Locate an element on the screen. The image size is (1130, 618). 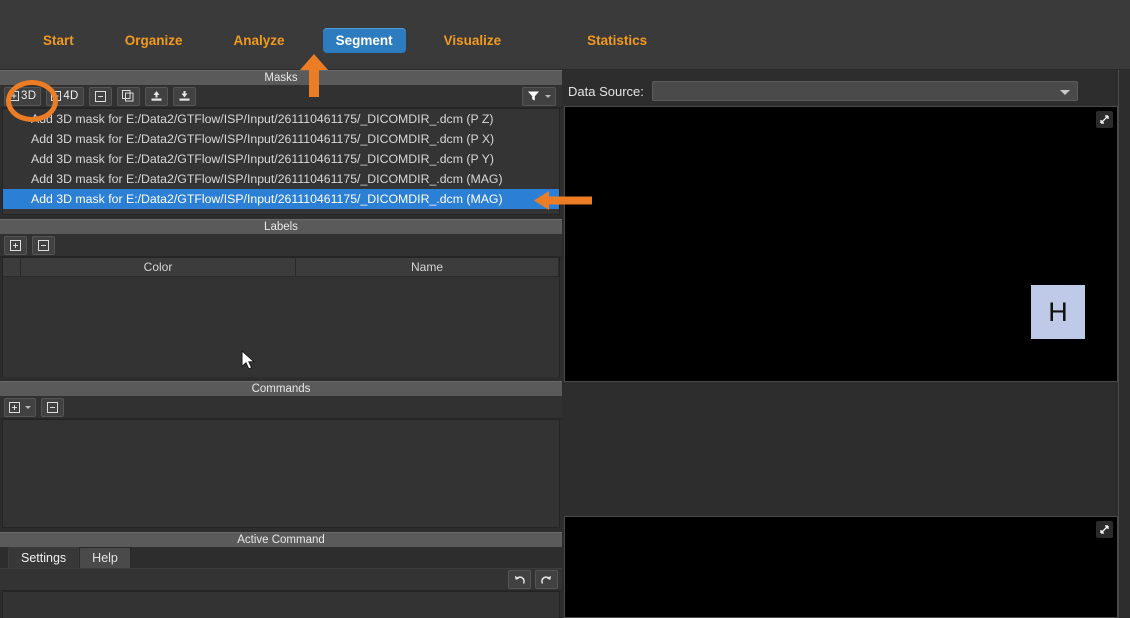
copy-icon is located at coordinates (128, 96).